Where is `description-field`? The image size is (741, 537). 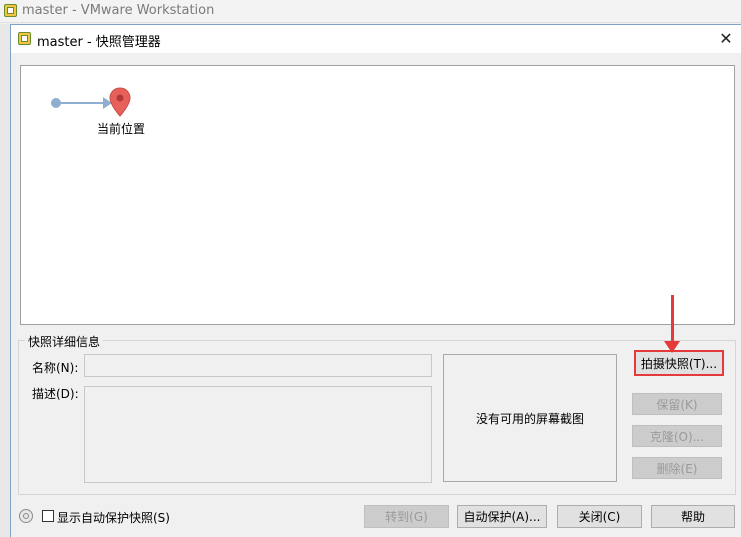
description-field is located at coordinates (258, 434).